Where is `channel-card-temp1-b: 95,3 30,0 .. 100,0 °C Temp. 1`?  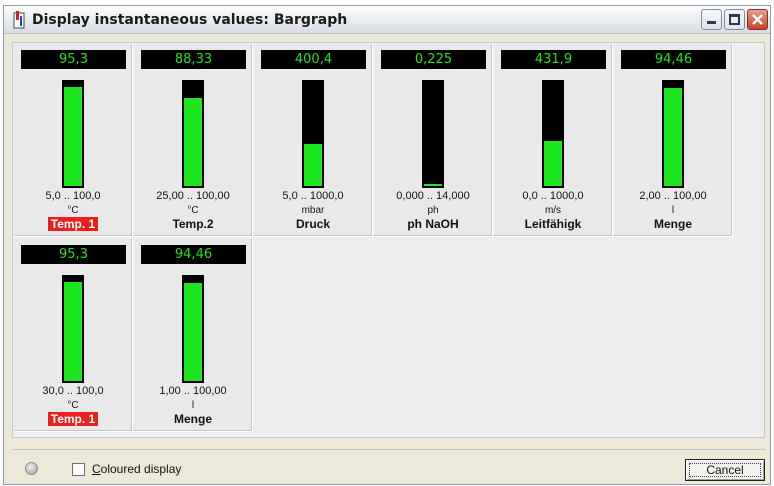
channel-card-temp1-b: 95,3 30,0 .. 100,0 °C Temp. 1 is located at coordinates (73, 335).